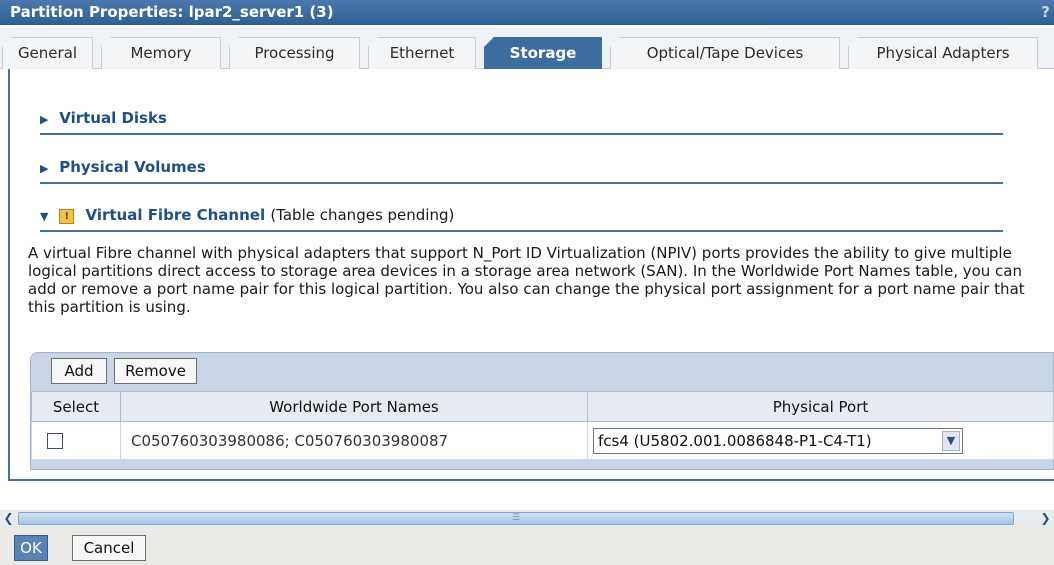 Image resolution: width=1054 pixels, height=565 pixels. I want to click on horizontal-scrollbar: ❮ ☰ ❯, so click(527, 518).